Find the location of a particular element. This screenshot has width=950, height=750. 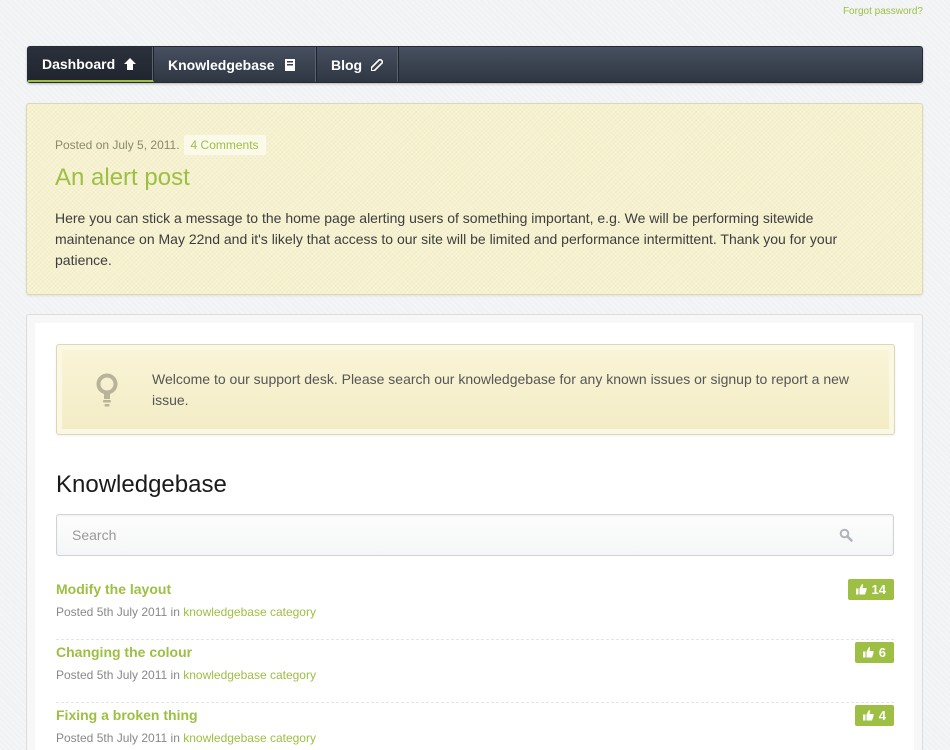

nav-item-label: Knowledgebase is located at coordinates (221, 64).